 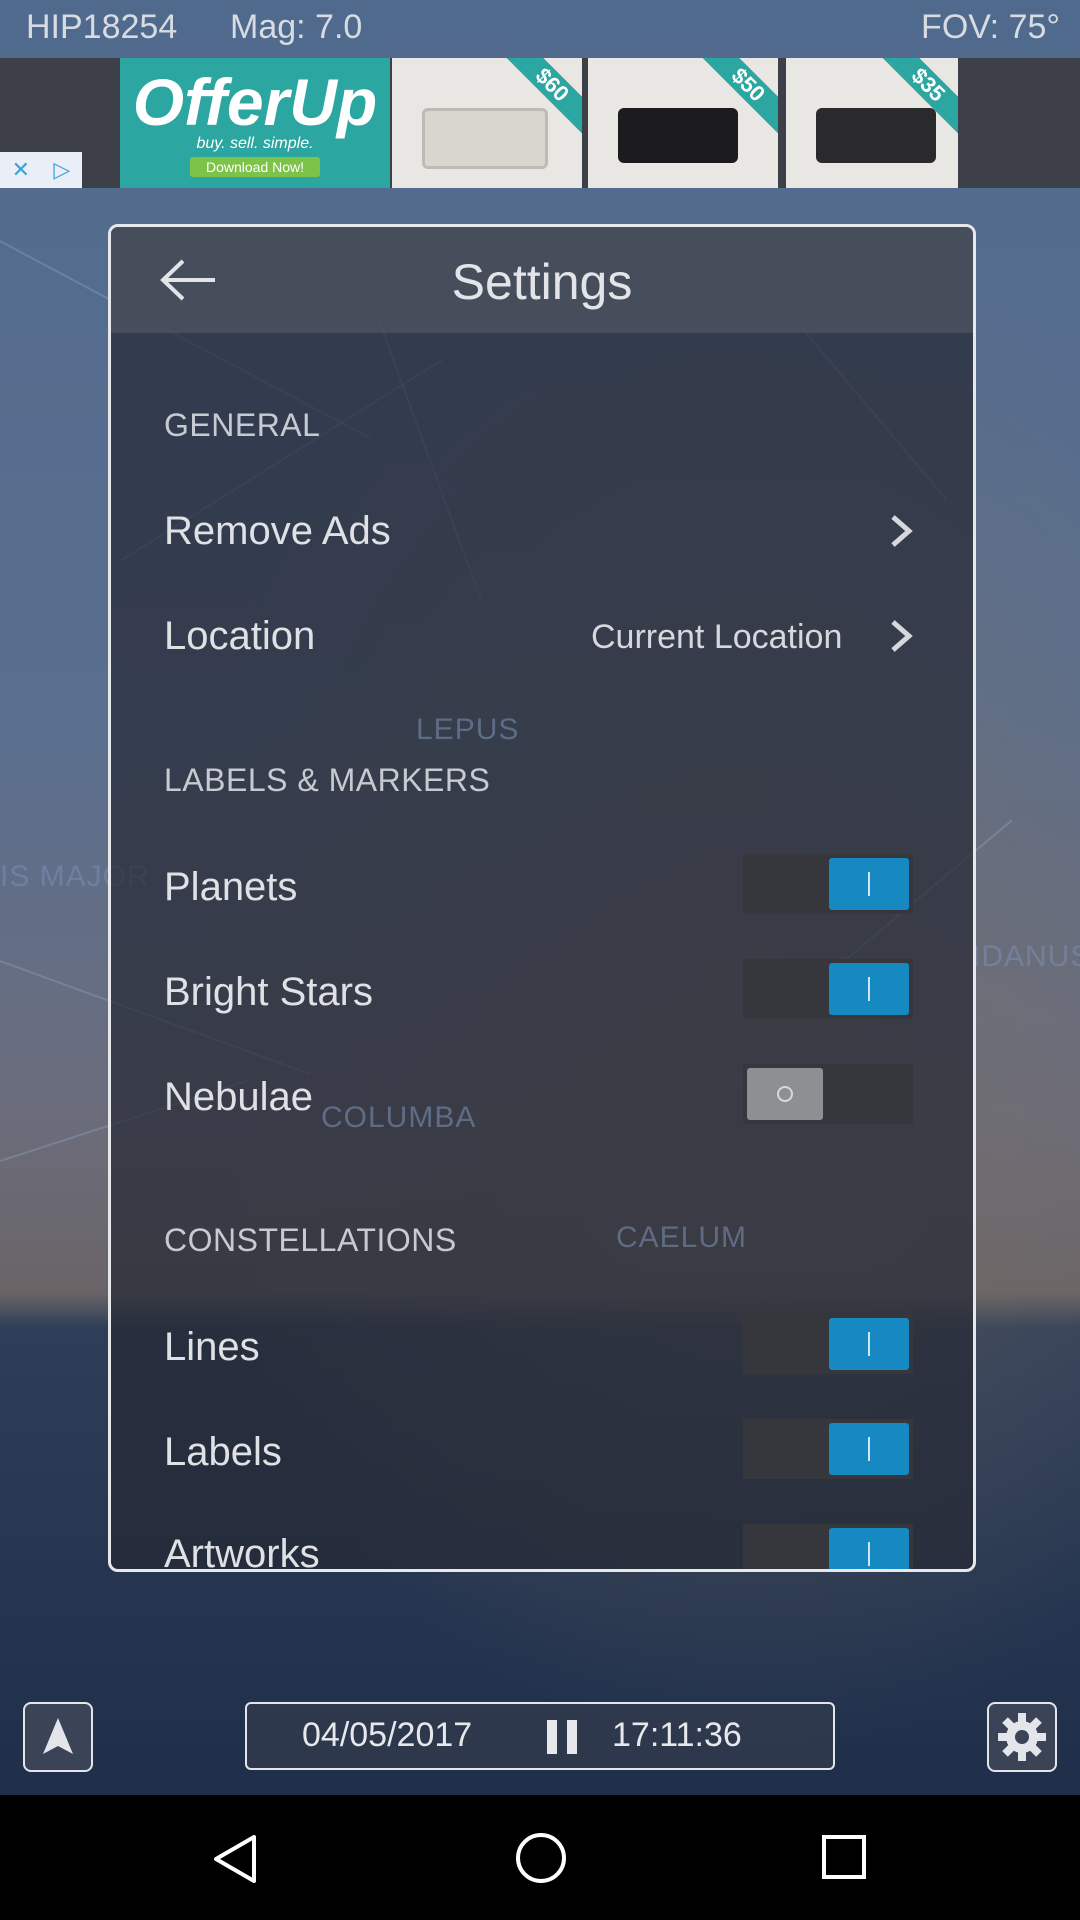 I want to click on home-icon, so click(x=541, y=1858).